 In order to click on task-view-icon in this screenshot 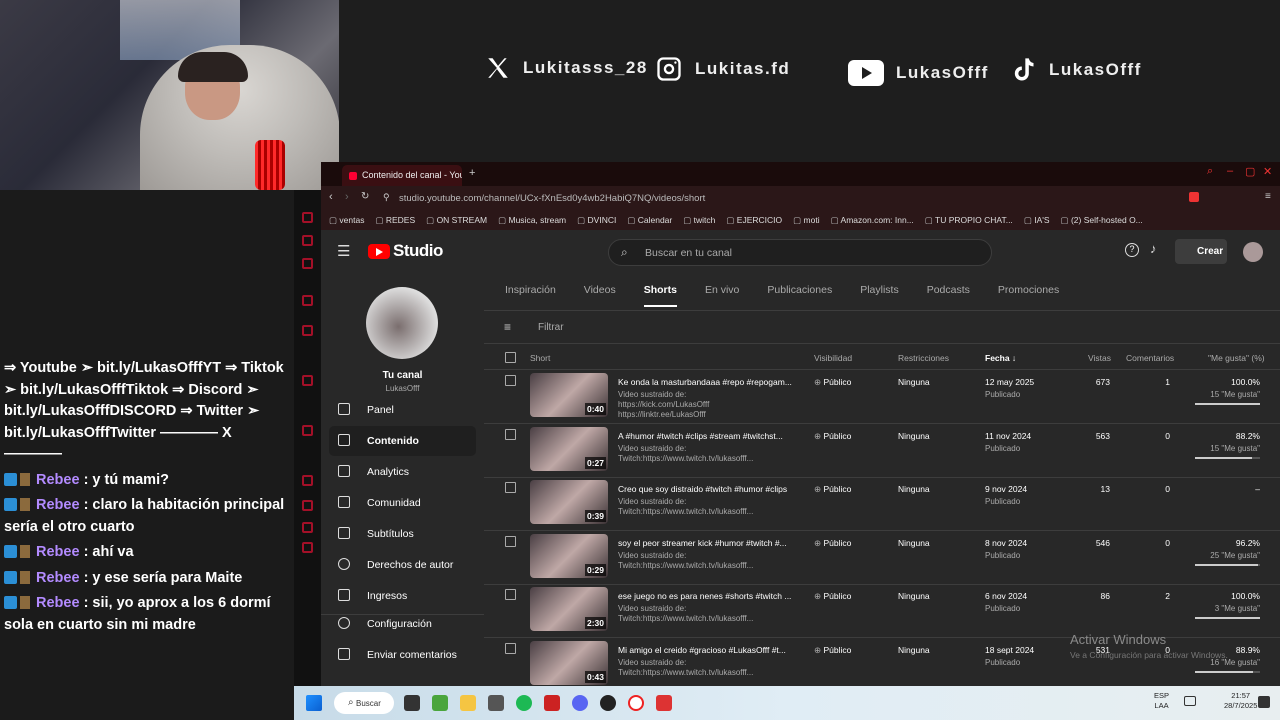, I will do `click(412, 703)`.